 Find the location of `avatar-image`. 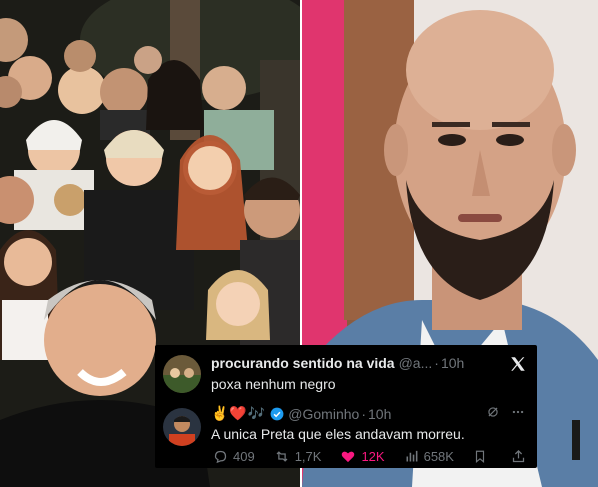

avatar-image is located at coordinates (182, 374).